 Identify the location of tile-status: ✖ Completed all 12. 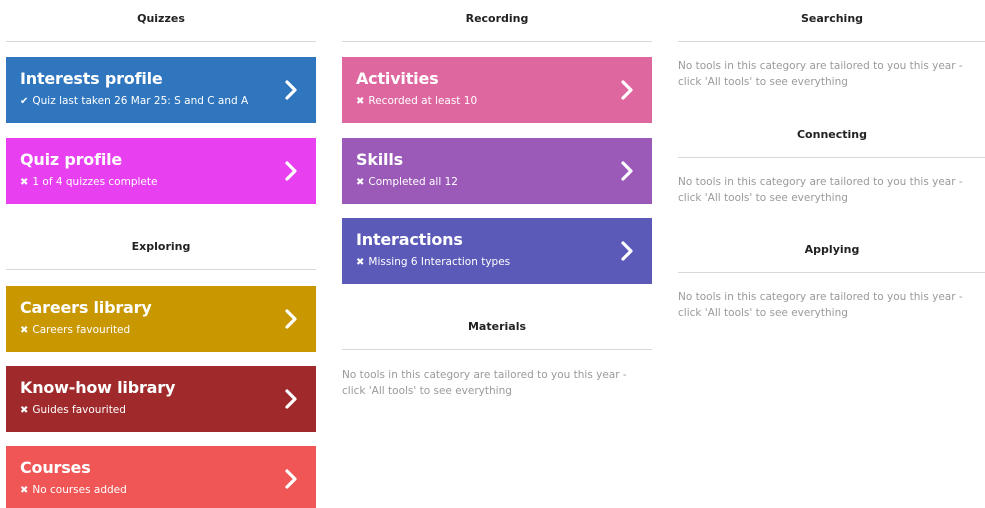
(407, 182).